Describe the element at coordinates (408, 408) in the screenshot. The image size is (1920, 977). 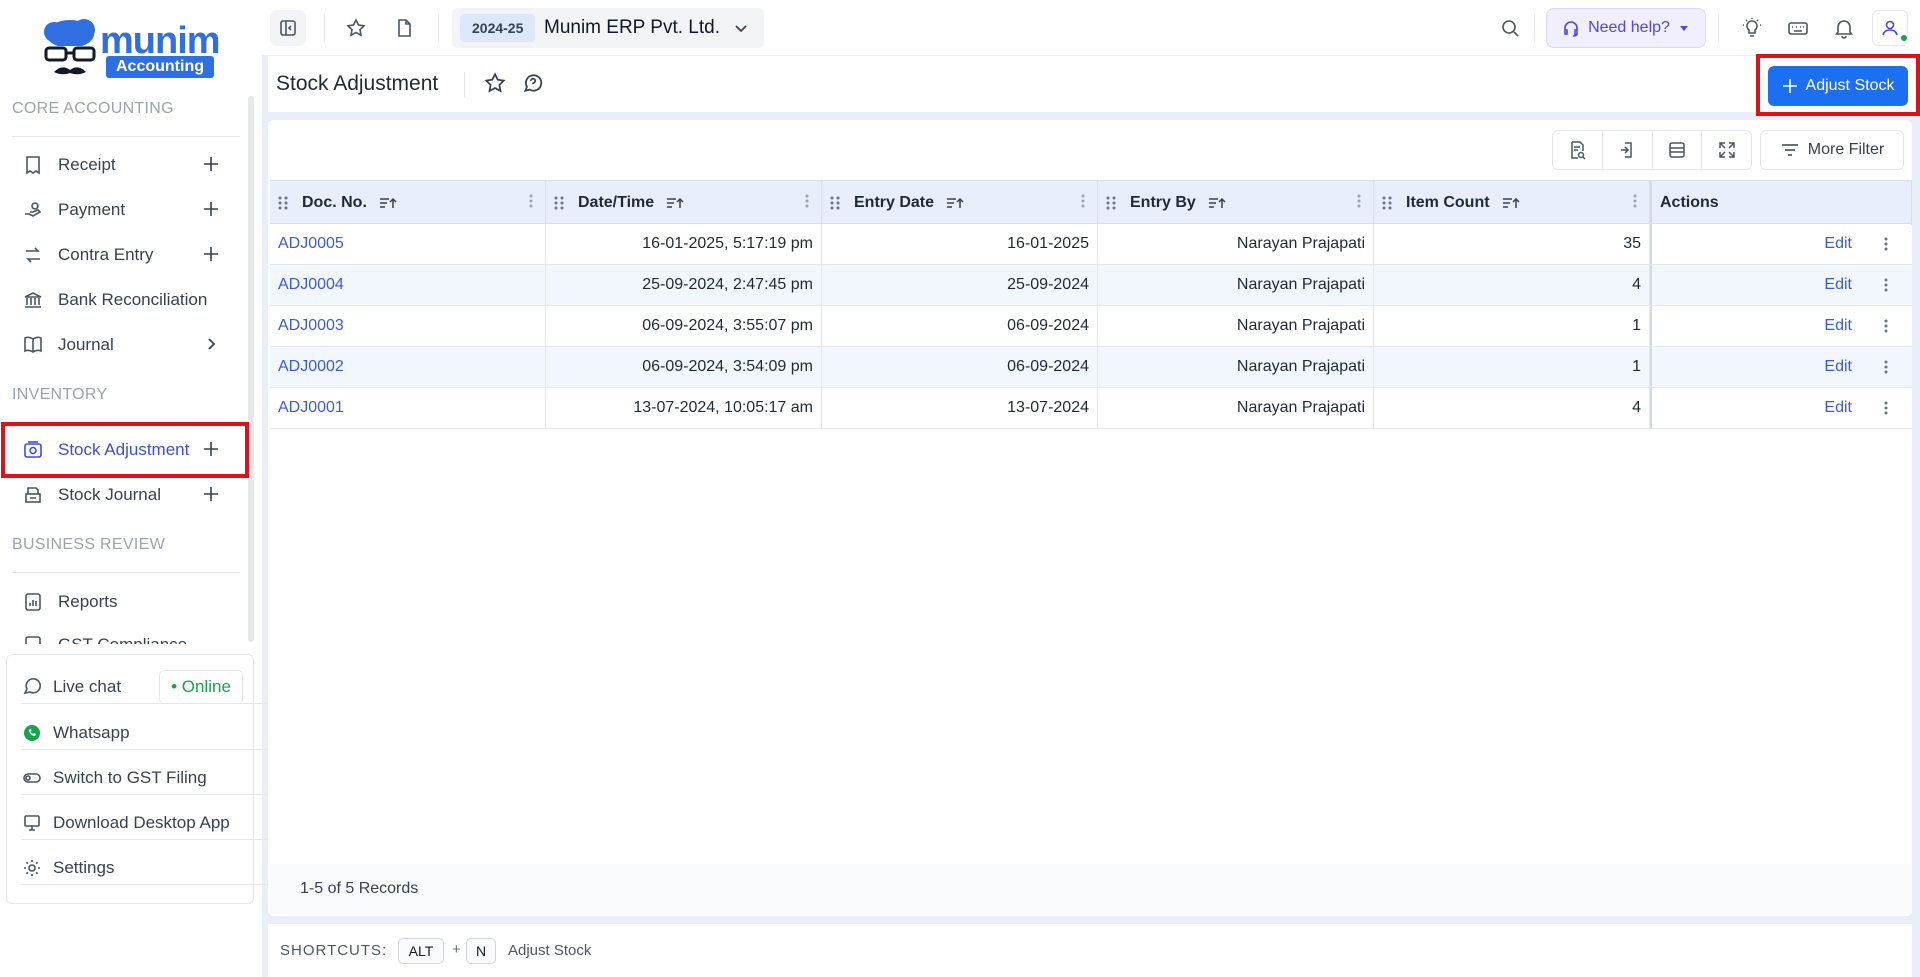
I see `doc-no-link: ADJ0001` at that location.